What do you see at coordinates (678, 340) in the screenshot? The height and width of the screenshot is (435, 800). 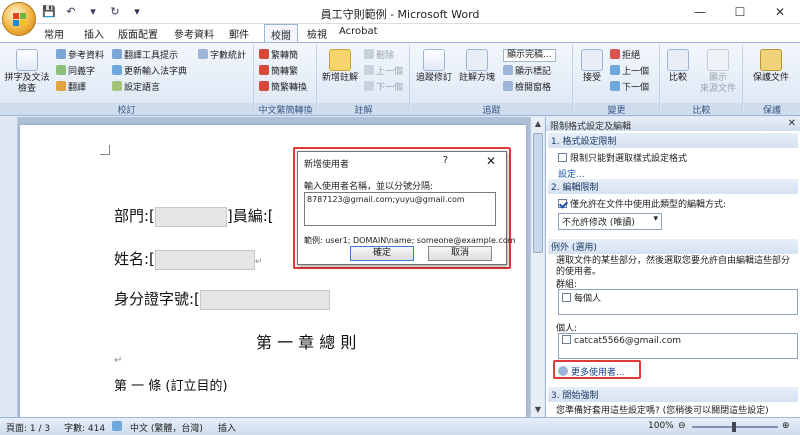 I see `individual-item: catcat5566@gmail.com` at bounding box center [678, 340].